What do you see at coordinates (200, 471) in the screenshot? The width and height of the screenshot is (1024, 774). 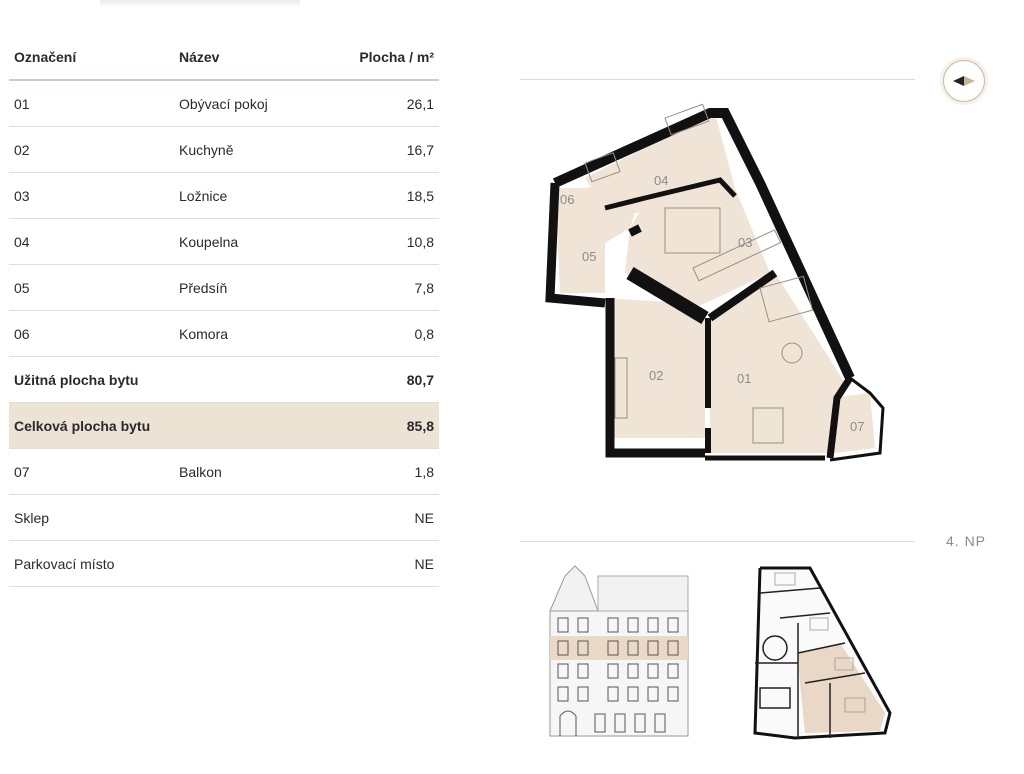 I see `row-name: Balkon` at bounding box center [200, 471].